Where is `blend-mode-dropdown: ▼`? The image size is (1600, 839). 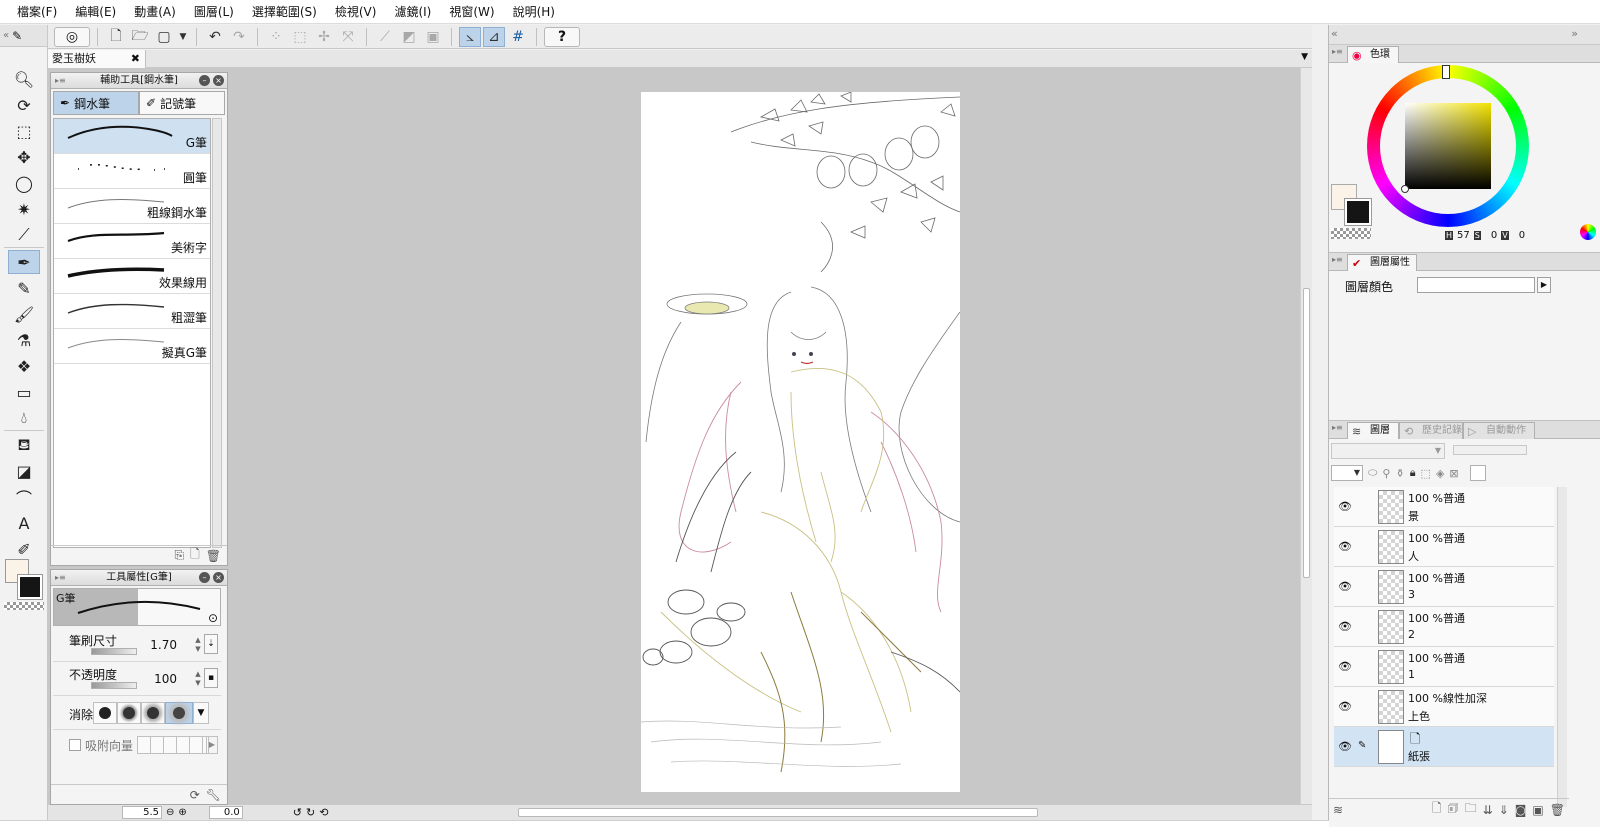
blend-mode-dropdown: ▼ is located at coordinates (1388, 451).